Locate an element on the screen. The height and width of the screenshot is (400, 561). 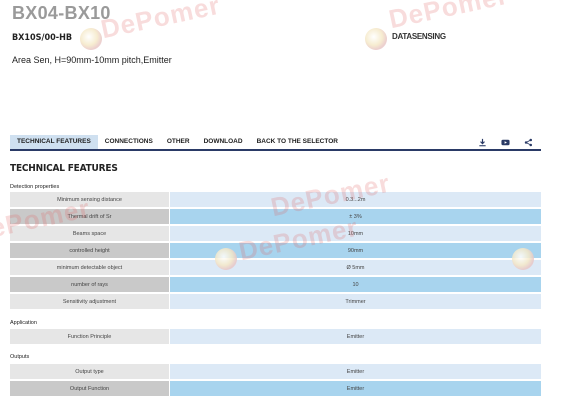
table-row: Output Function Emitter is located at coordinates (275, 388).